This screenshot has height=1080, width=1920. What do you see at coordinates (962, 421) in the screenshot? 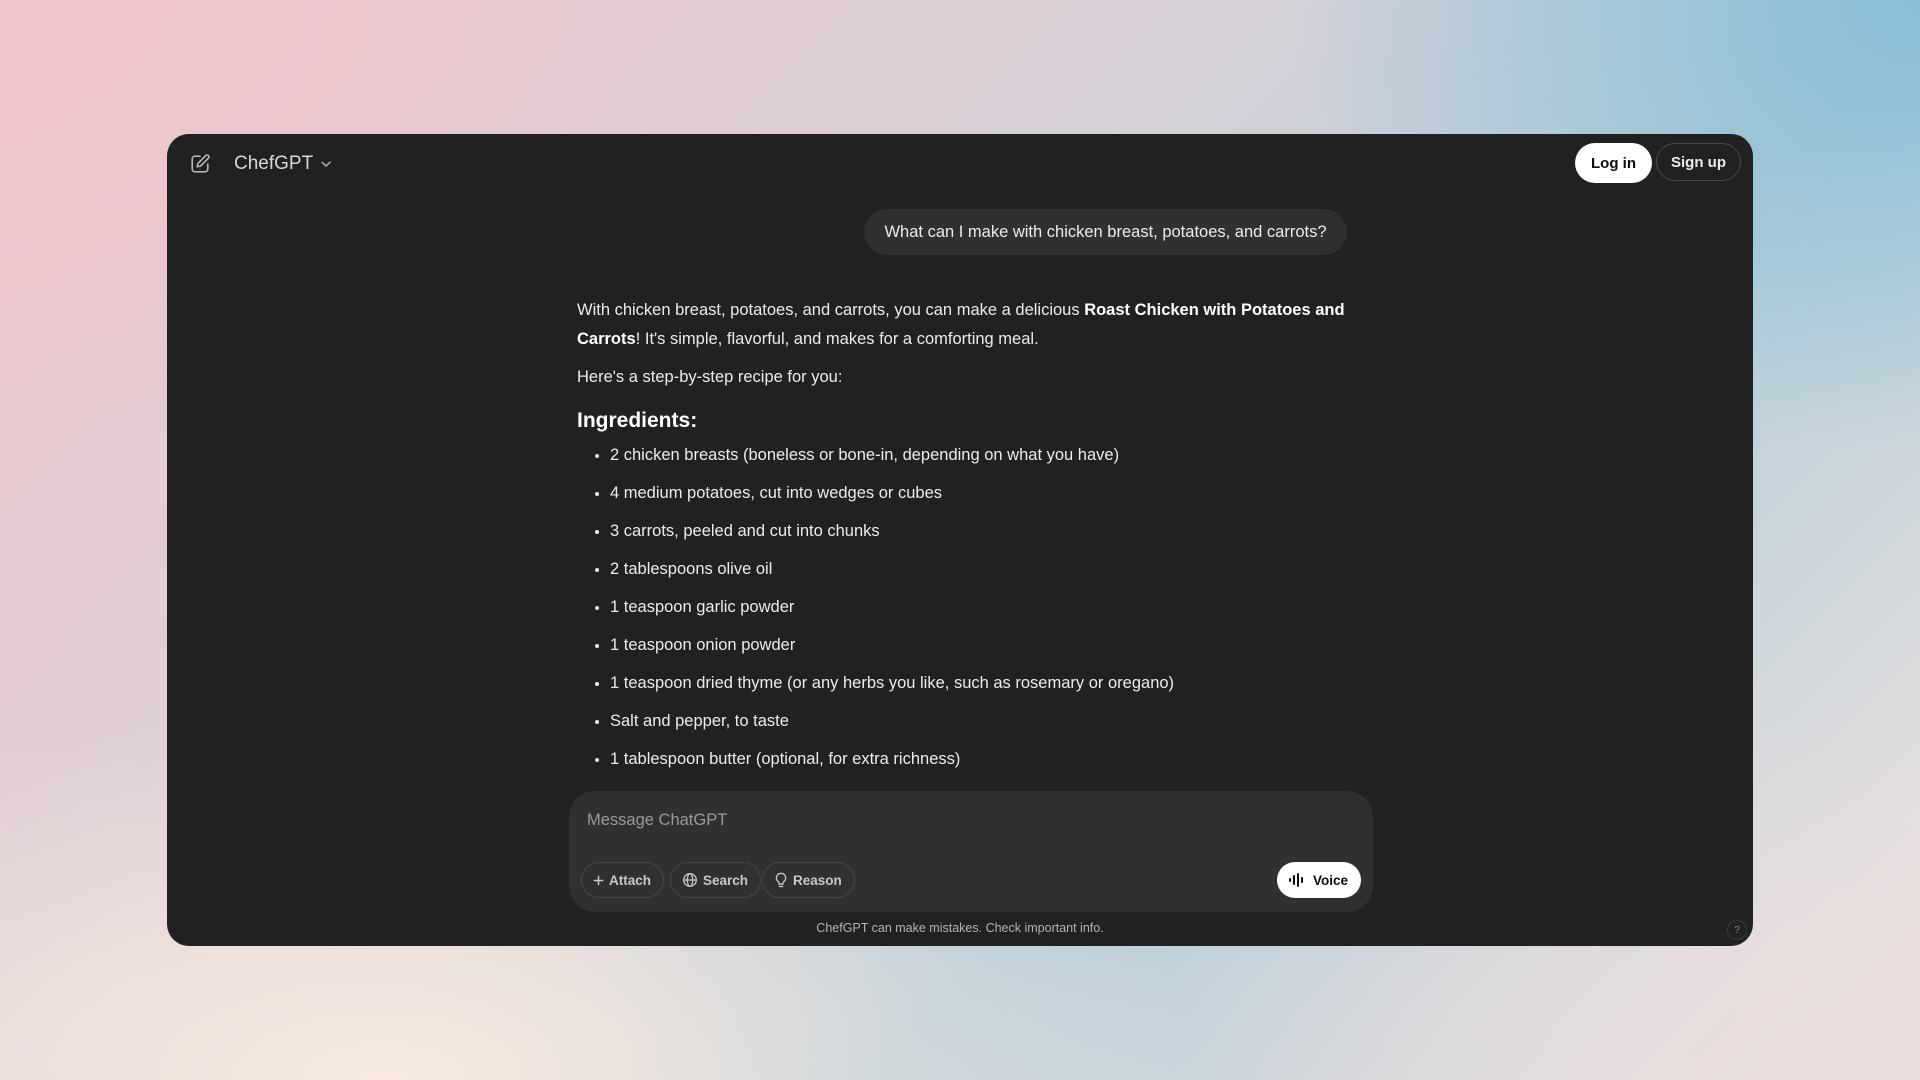
I see `ingredients-heading: Ingredients:` at bounding box center [962, 421].